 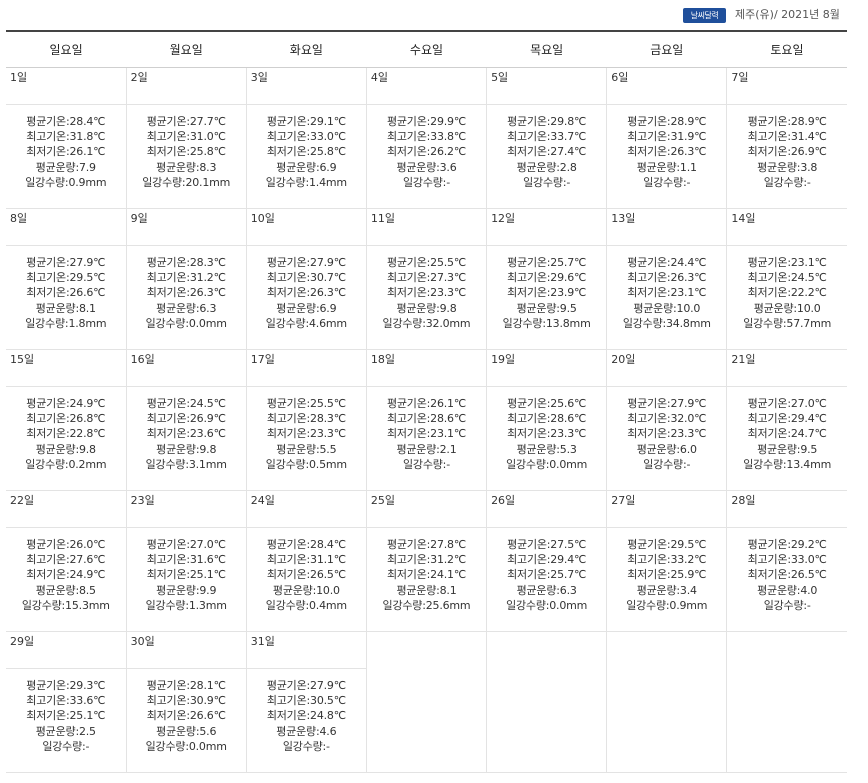 I want to click on avg-temp-line: 평균기온:27.0℃, so click(x=186, y=544).